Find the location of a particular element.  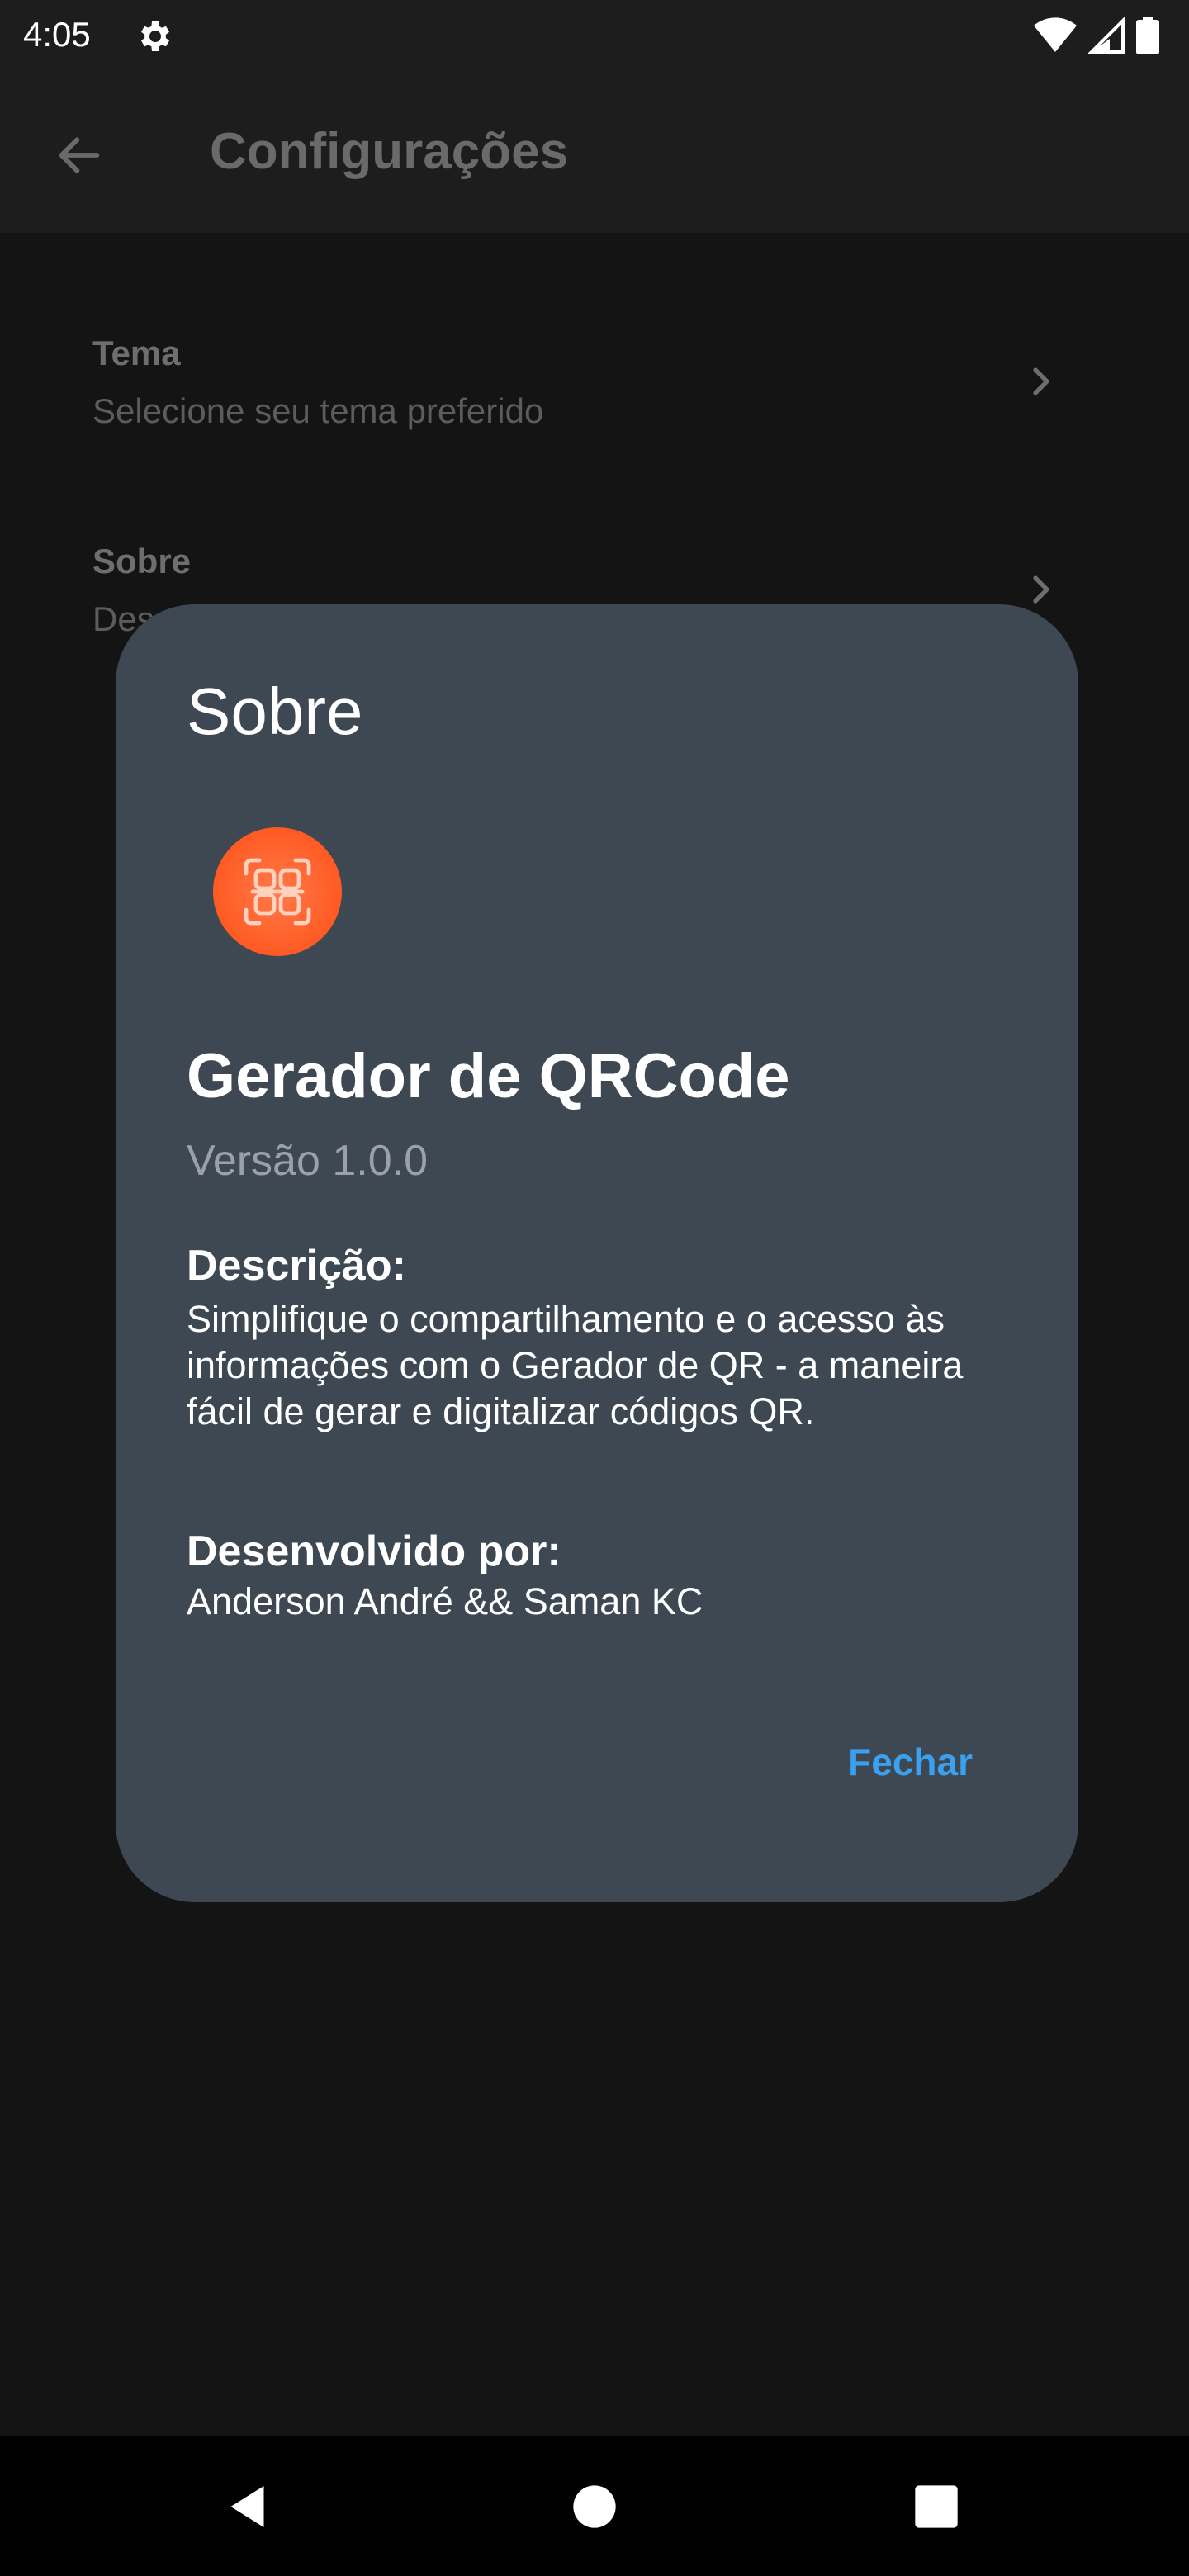

app-name: Gerador de QRCode is located at coordinates (488, 1076).